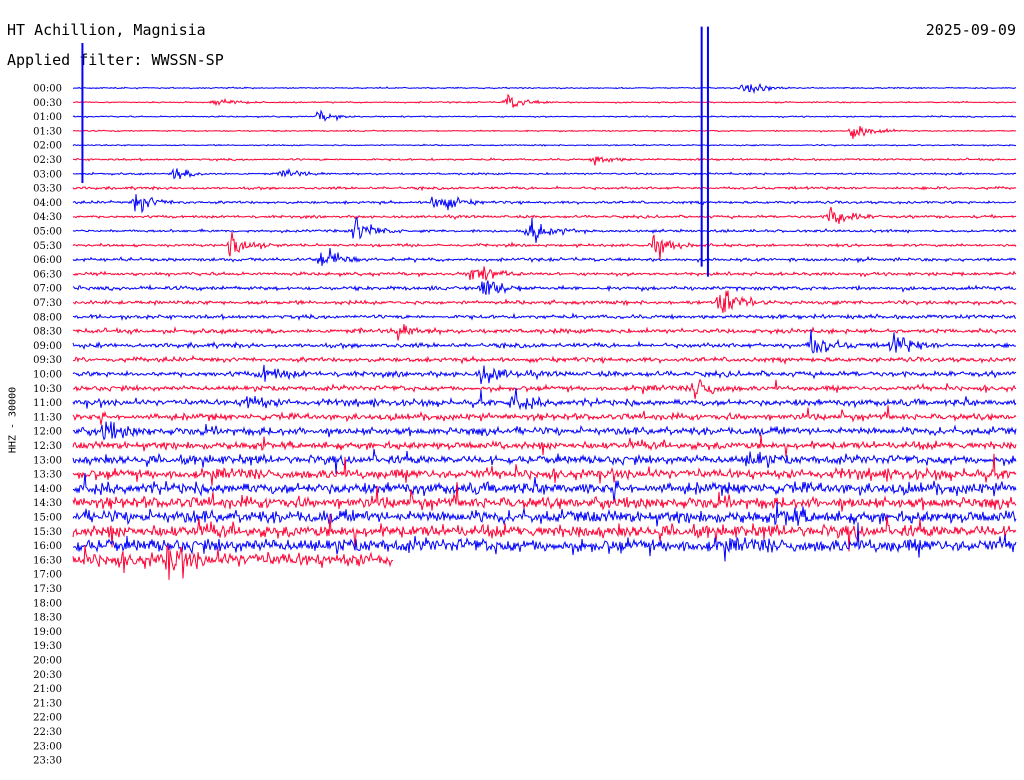  What do you see at coordinates (47, 489) in the screenshot?
I see `time-label: 14:00` at bounding box center [47, 489].